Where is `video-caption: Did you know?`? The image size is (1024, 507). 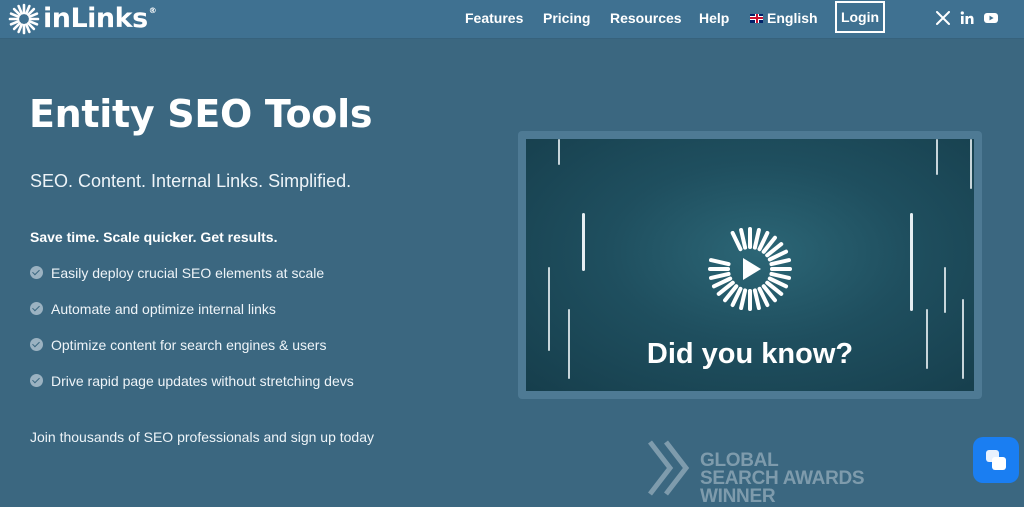
video-caption: Did you know? is located at coordinates (750, 354).